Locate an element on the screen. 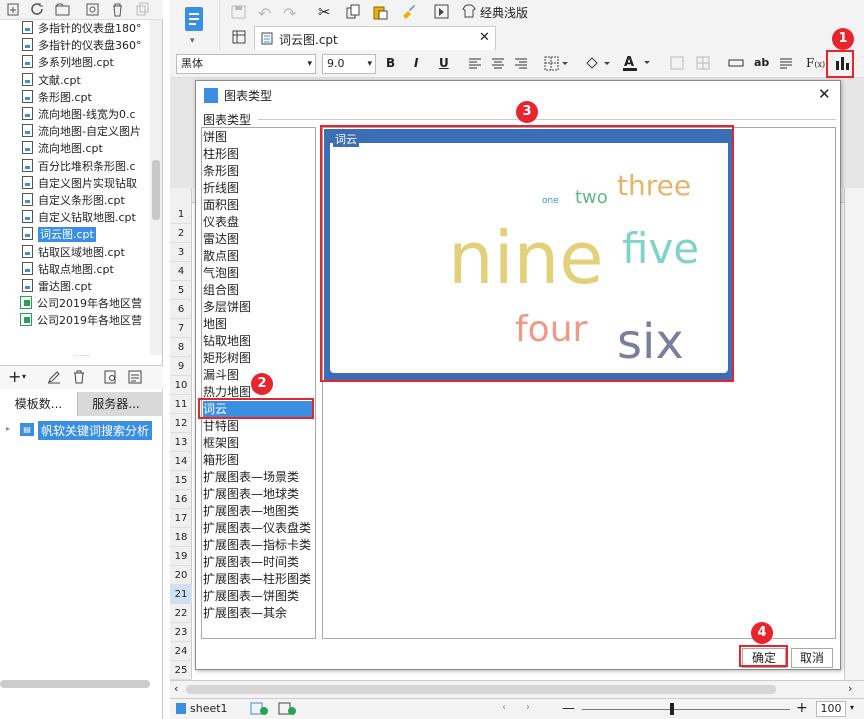 The height and width of the screenshot is (719, 864). chart-type-item: 扩展图表—仪表盘类 is located at coordinates (257, 528).